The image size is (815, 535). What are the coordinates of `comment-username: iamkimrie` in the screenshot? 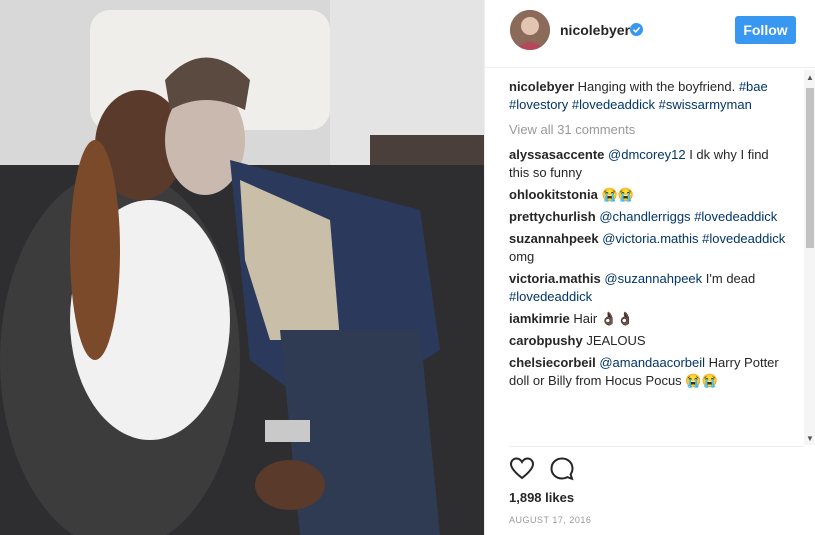 It's located at (539, 318).